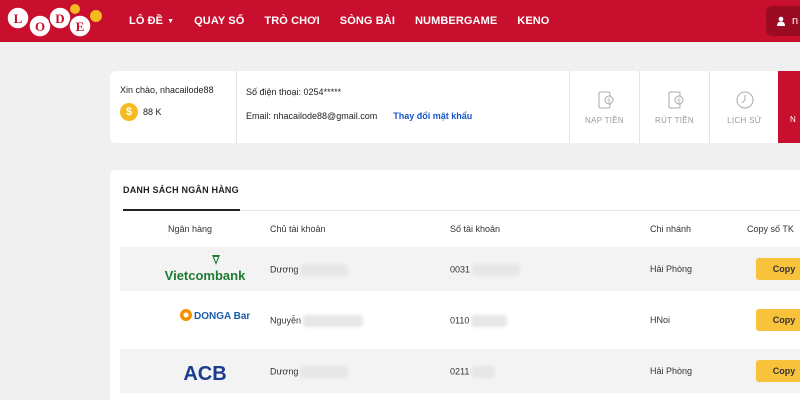 The width and height of the screenshot is (800, 400). Describe the element at coordinates (181, 210) in the screenshot. I see `active-tab-indicator` at that location.